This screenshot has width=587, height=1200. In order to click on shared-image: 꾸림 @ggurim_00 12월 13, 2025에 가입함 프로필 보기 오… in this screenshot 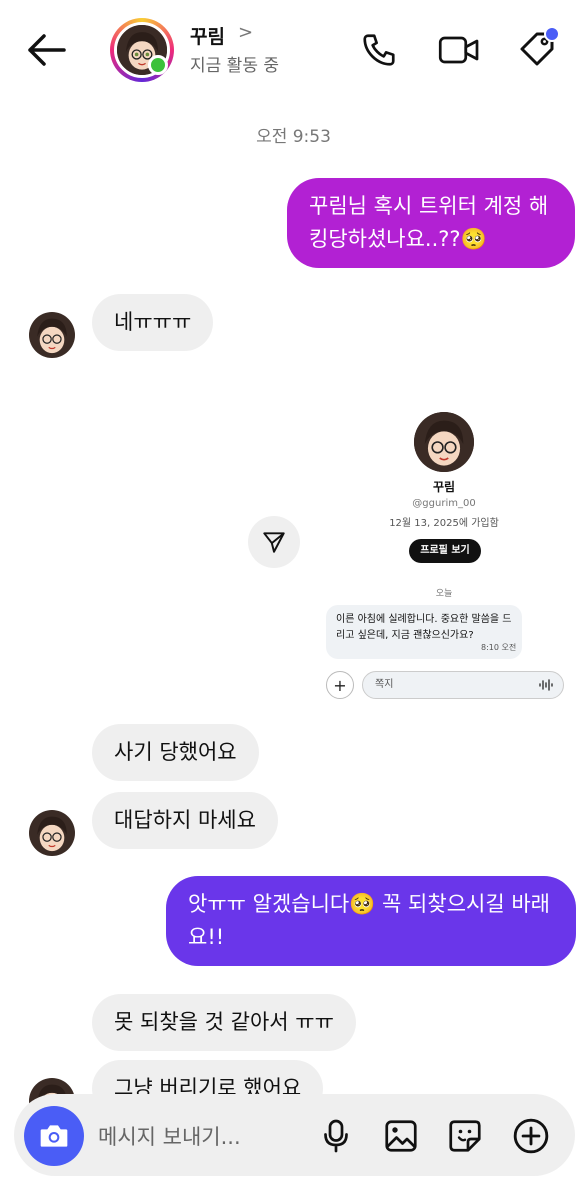, I will do `click(444, 553)`.